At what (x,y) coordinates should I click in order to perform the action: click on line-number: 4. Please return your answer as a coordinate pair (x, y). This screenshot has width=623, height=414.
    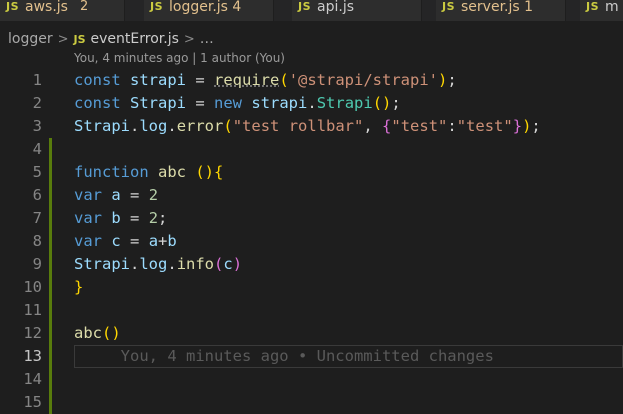
    Looking at the image, I should click on (37, 149).